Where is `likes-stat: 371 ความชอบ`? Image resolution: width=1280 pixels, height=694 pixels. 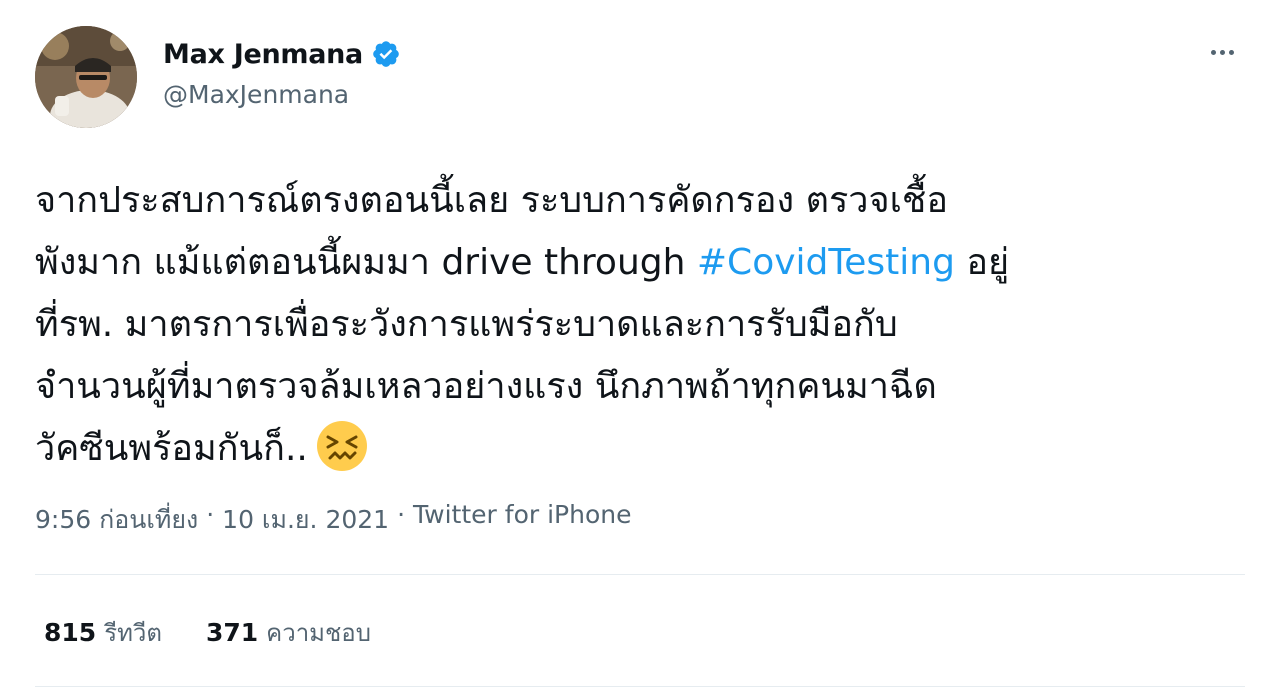
likes-stat: 371 ความชอบ is located at coordinates (288, 632).